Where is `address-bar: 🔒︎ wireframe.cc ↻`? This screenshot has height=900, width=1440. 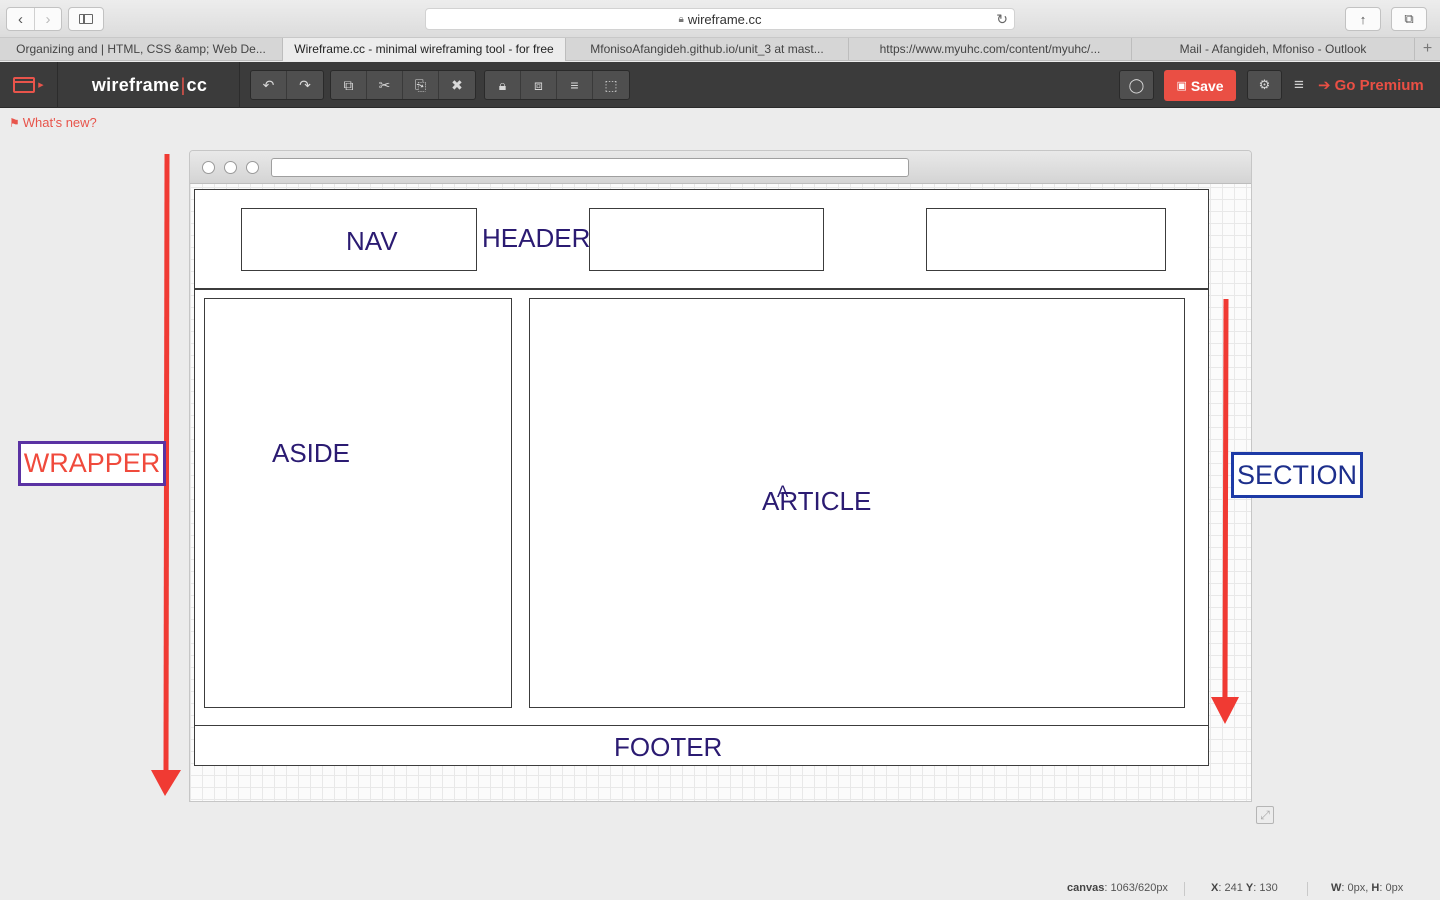
address-bar: 🔒︎ wireframe.cc ↻ is located at coordinates (720, 19).